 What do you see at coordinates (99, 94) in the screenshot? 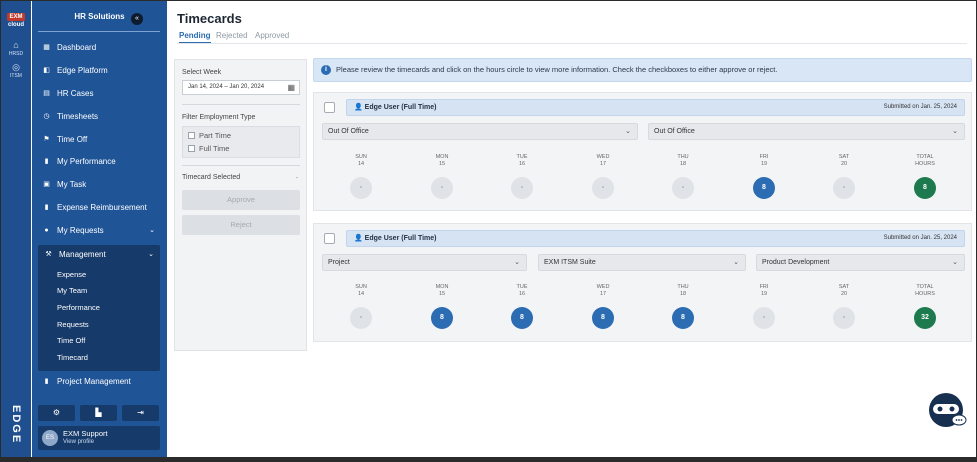
I see `sidebar-item-hr-cases: ▤ HR Cases` at bounding box center [99, 94].